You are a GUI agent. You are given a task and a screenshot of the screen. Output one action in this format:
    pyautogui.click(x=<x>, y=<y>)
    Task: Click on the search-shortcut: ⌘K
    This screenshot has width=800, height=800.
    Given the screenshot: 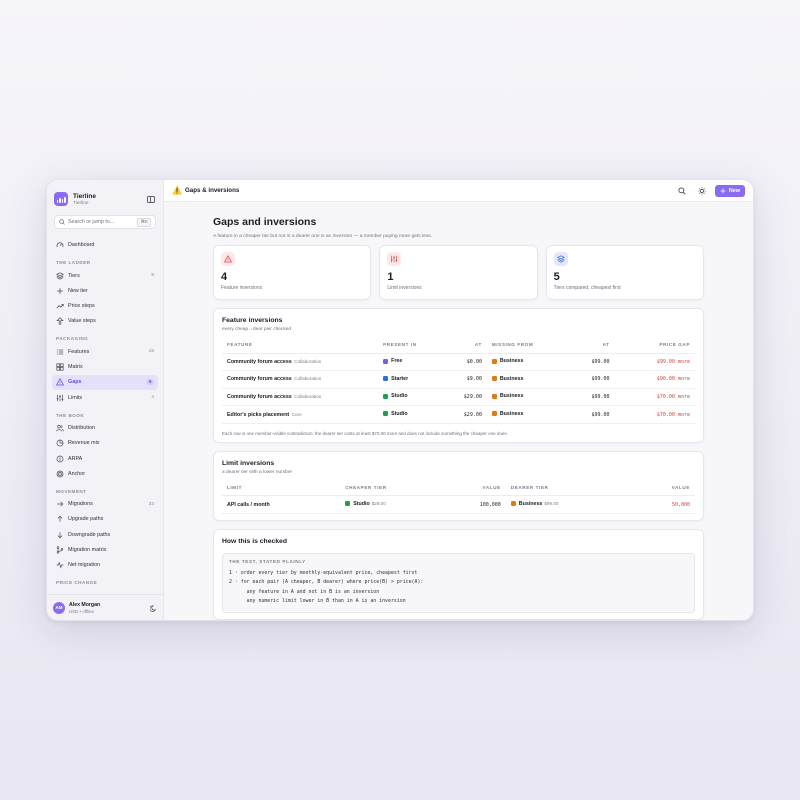 What is the action you would take?
    pyautogui.click(x=144, y=222)
    